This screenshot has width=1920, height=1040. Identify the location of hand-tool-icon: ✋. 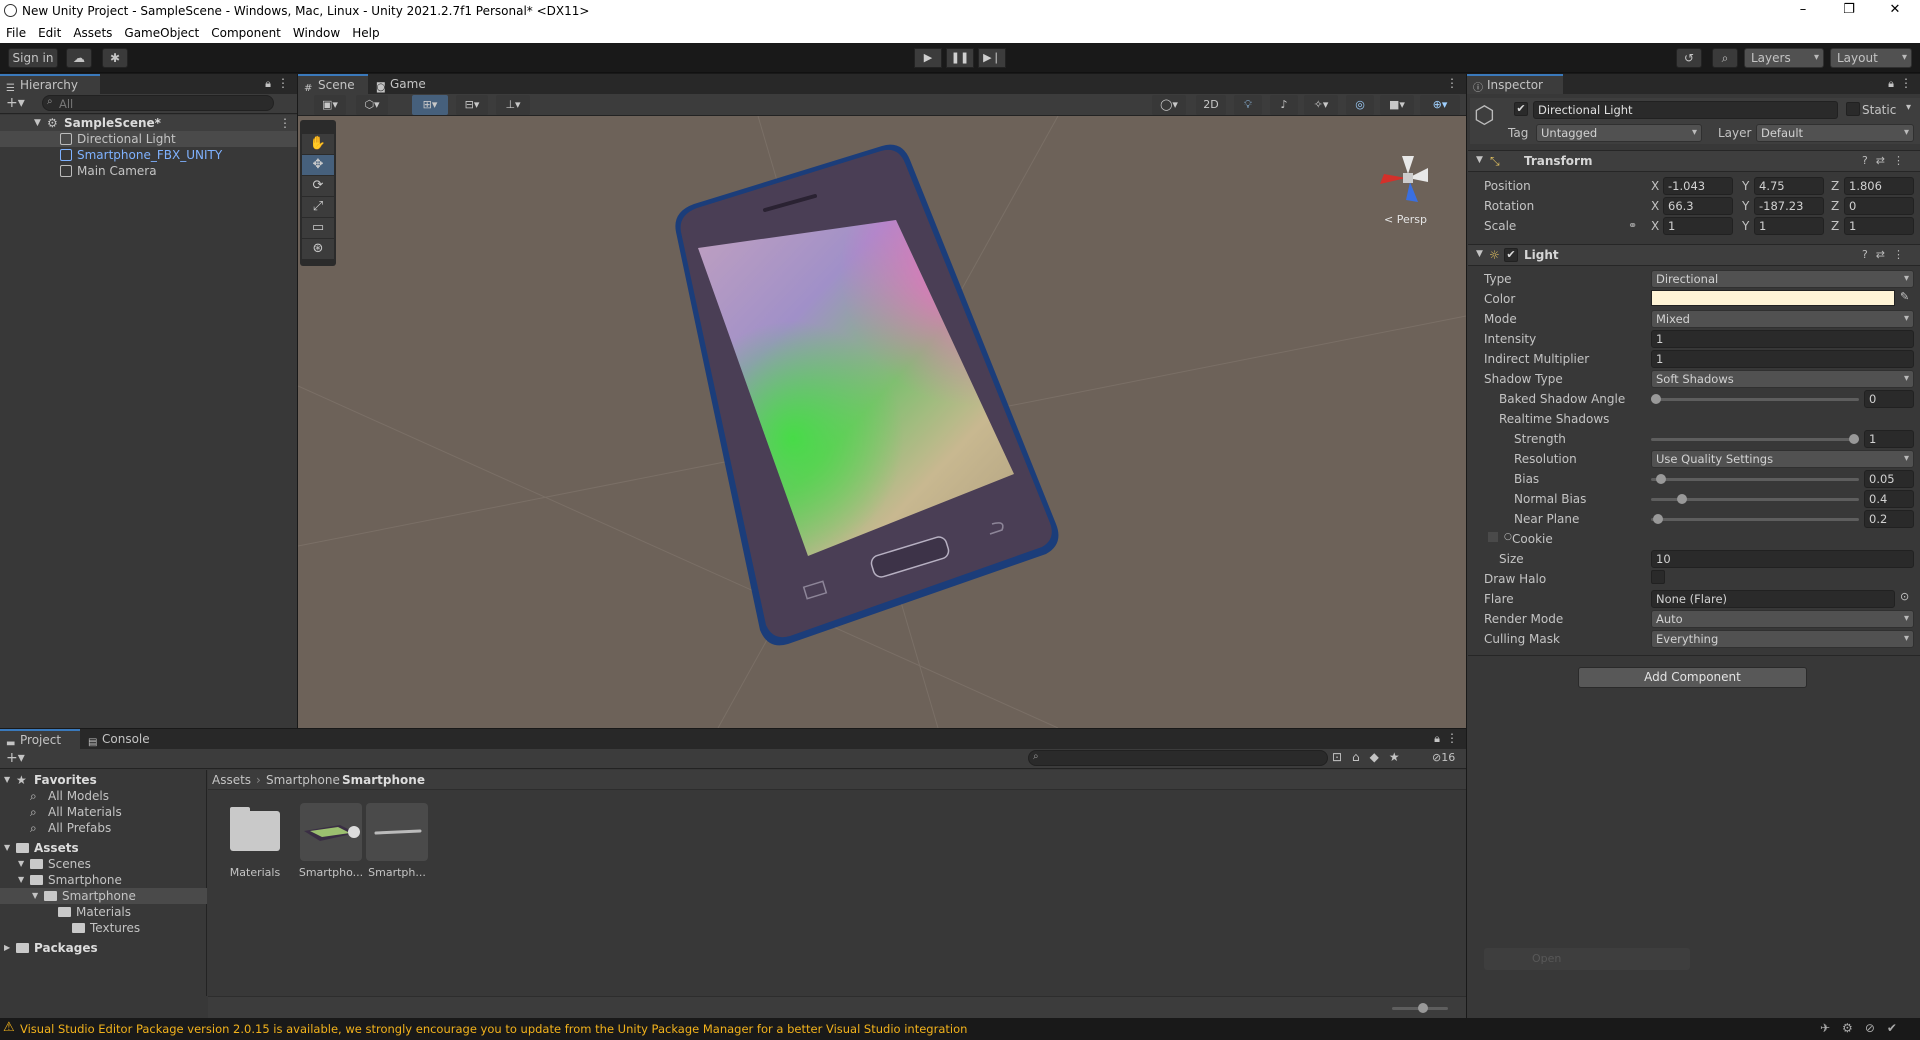
(318, 144).